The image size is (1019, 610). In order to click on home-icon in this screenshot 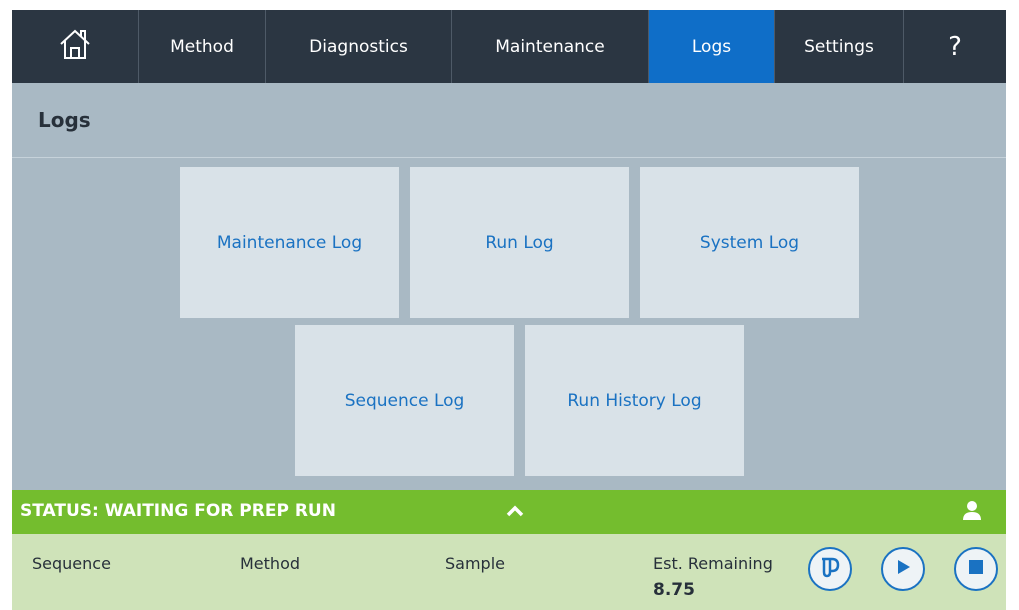, I will do `click(75, 46)`.